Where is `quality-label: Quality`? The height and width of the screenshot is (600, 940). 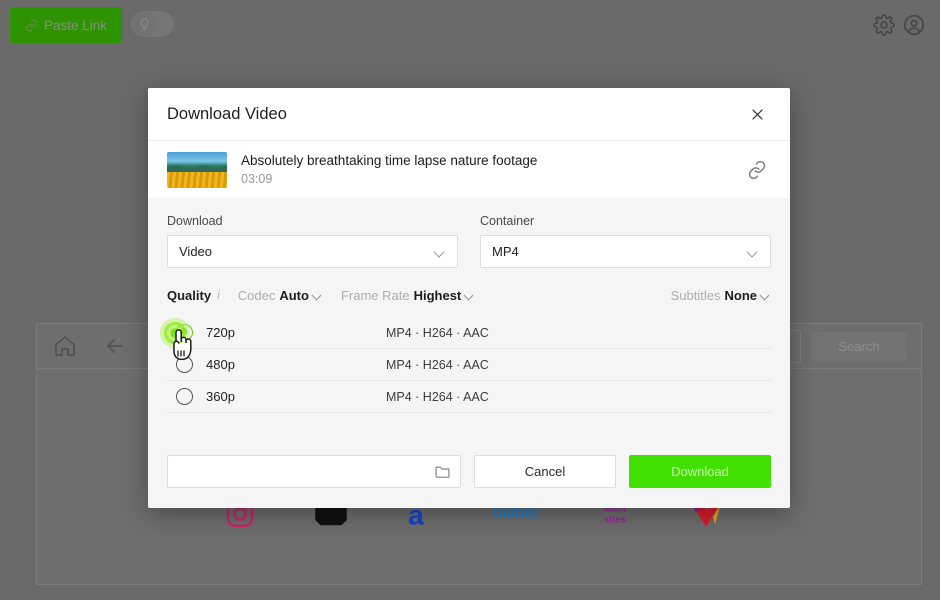
quality-label: Quality is located at coordinates (189, 295).